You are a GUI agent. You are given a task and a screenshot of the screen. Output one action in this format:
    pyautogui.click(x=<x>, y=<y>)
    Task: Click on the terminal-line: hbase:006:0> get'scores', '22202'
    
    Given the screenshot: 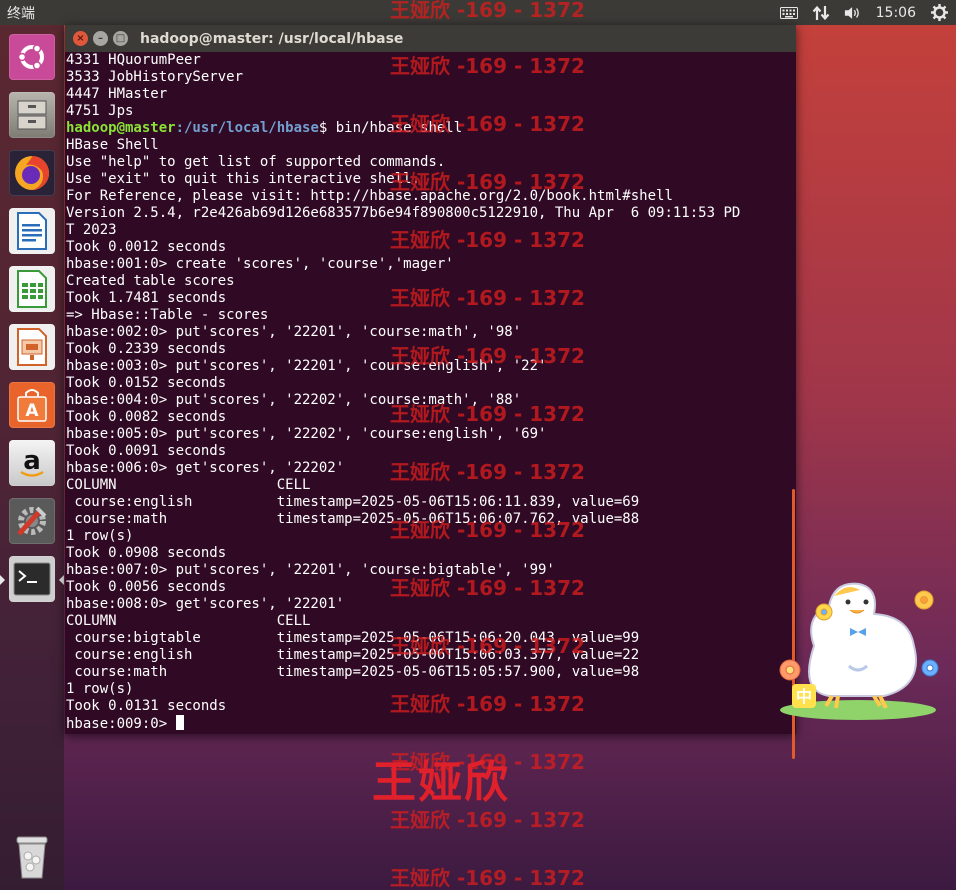 What is the action you would take?
    pyautogui.click(x=205, y=468)
    